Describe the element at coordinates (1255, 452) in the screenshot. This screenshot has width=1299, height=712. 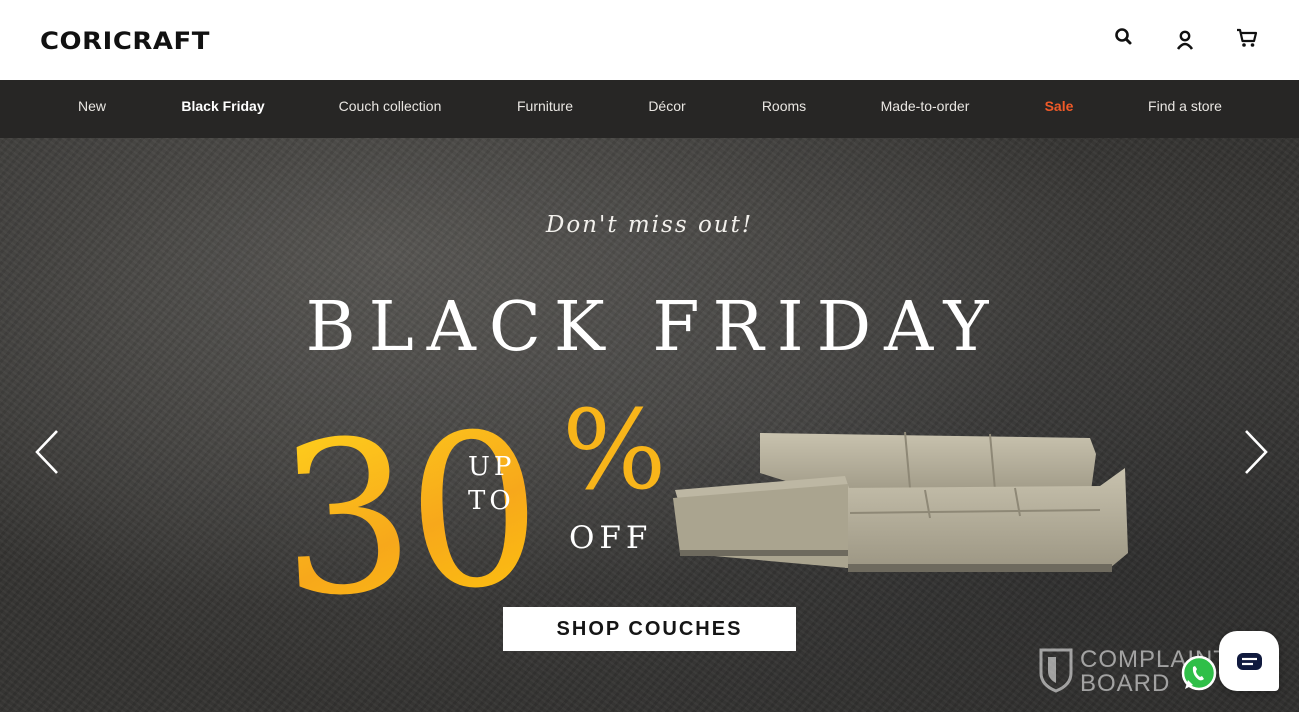
I see `carousel-next-arrow` at that location.